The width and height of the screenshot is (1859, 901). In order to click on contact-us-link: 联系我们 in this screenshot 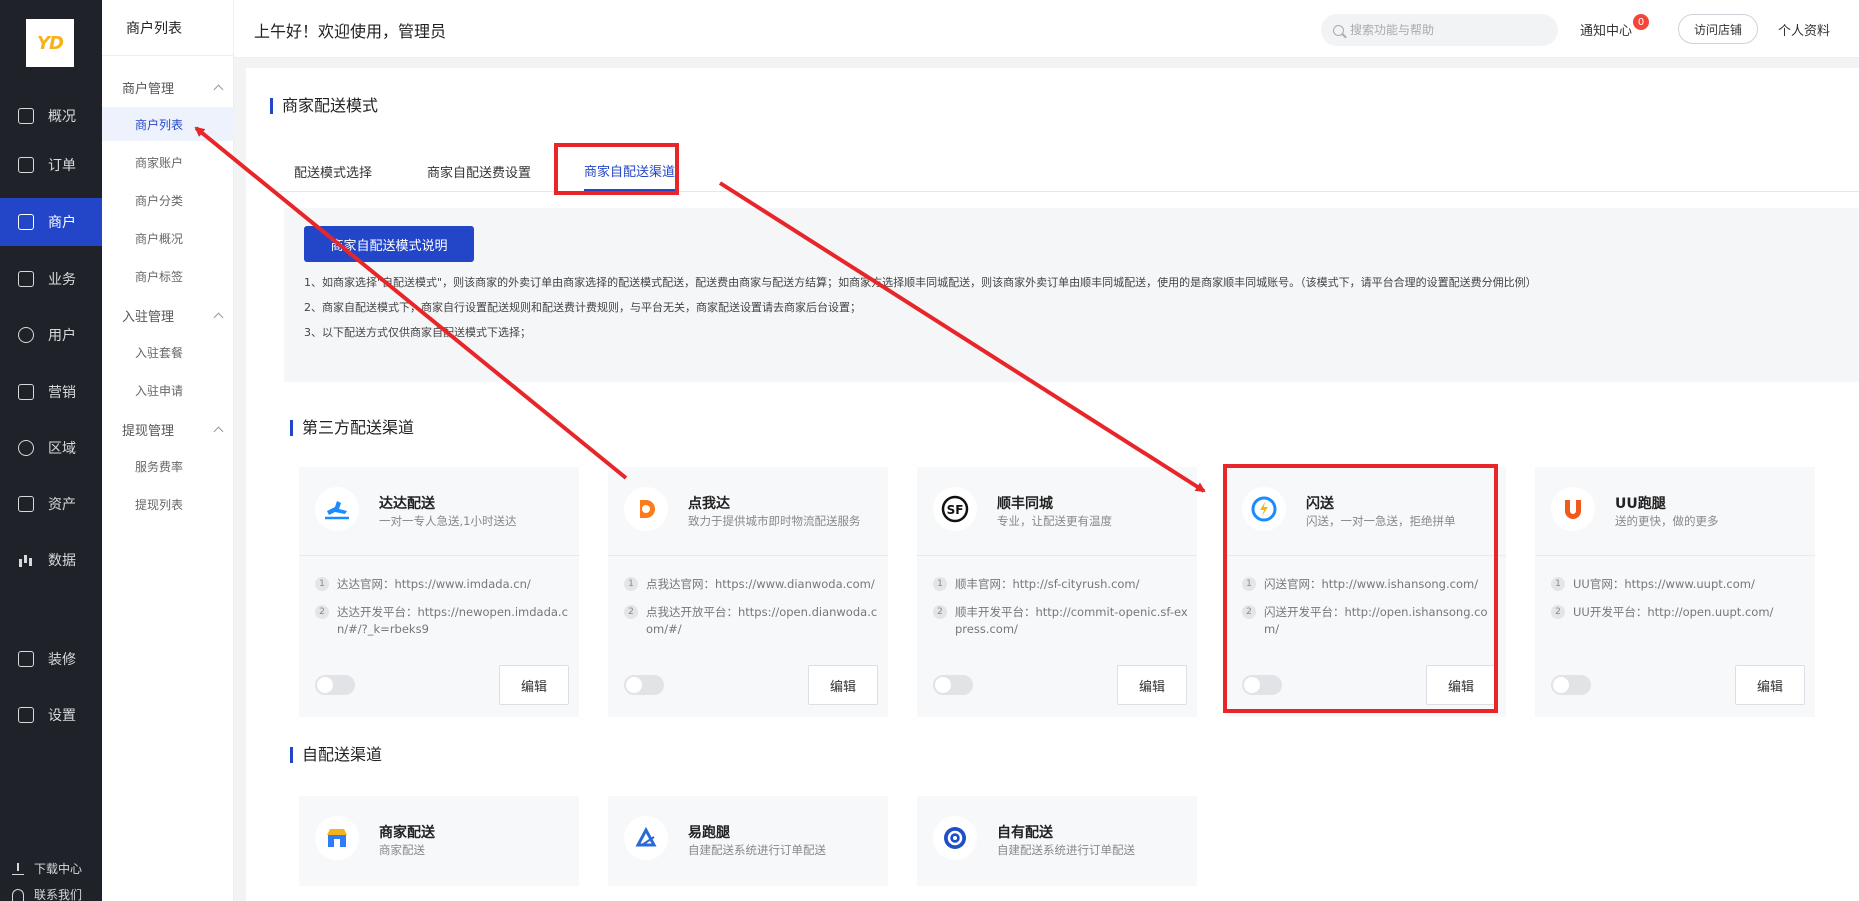, I will do `click(47, 893)`.